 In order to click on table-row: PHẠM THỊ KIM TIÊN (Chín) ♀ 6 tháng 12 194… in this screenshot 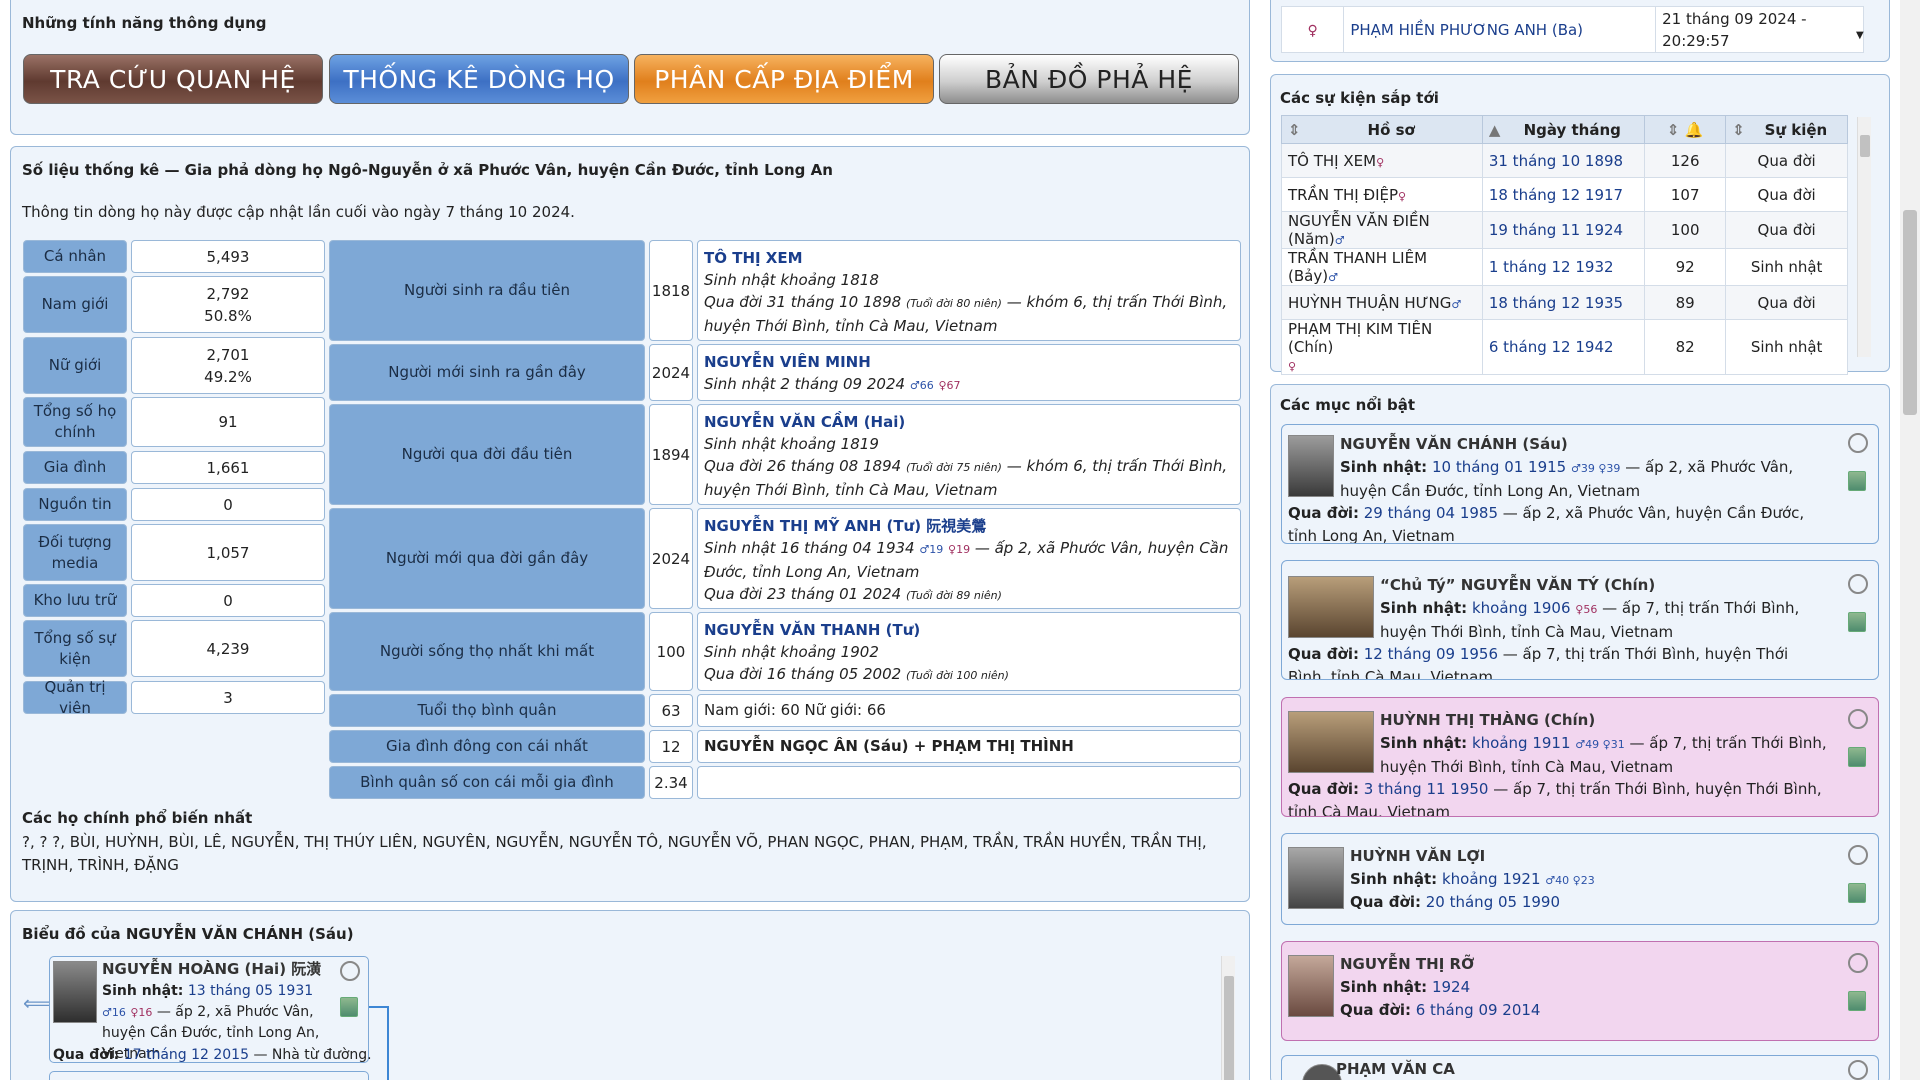, I will do `click(1564, 347)`.